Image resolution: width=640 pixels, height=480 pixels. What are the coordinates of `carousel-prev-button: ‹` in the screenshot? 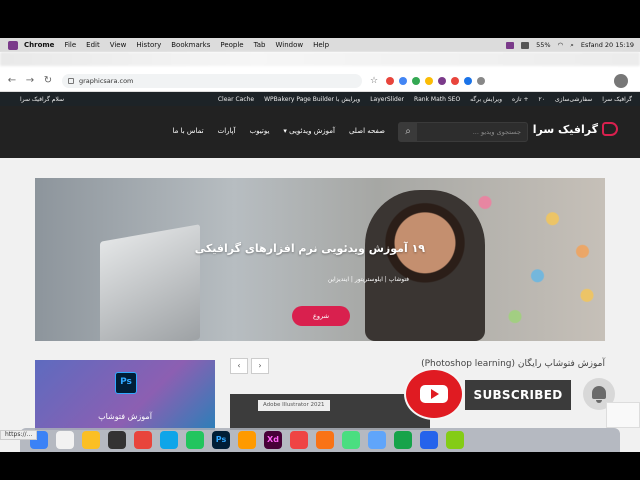 It's located at (239, 366).